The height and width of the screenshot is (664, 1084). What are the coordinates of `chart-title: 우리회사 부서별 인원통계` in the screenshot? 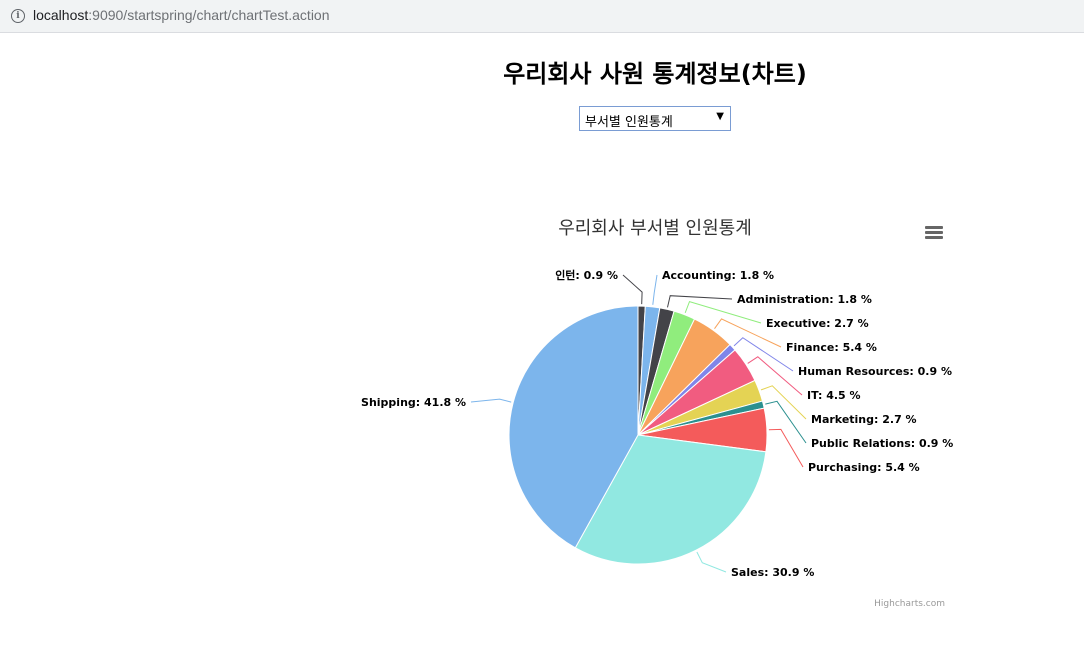 It's located at (655, 228).